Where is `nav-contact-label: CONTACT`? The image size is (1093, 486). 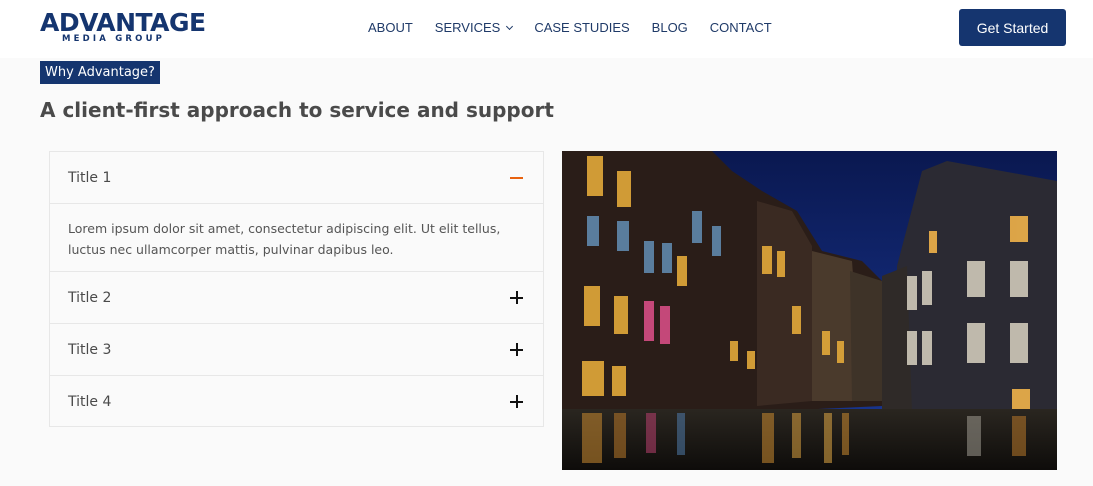
nav-contact-label: CONTACT is located at coordinates (740, 27).